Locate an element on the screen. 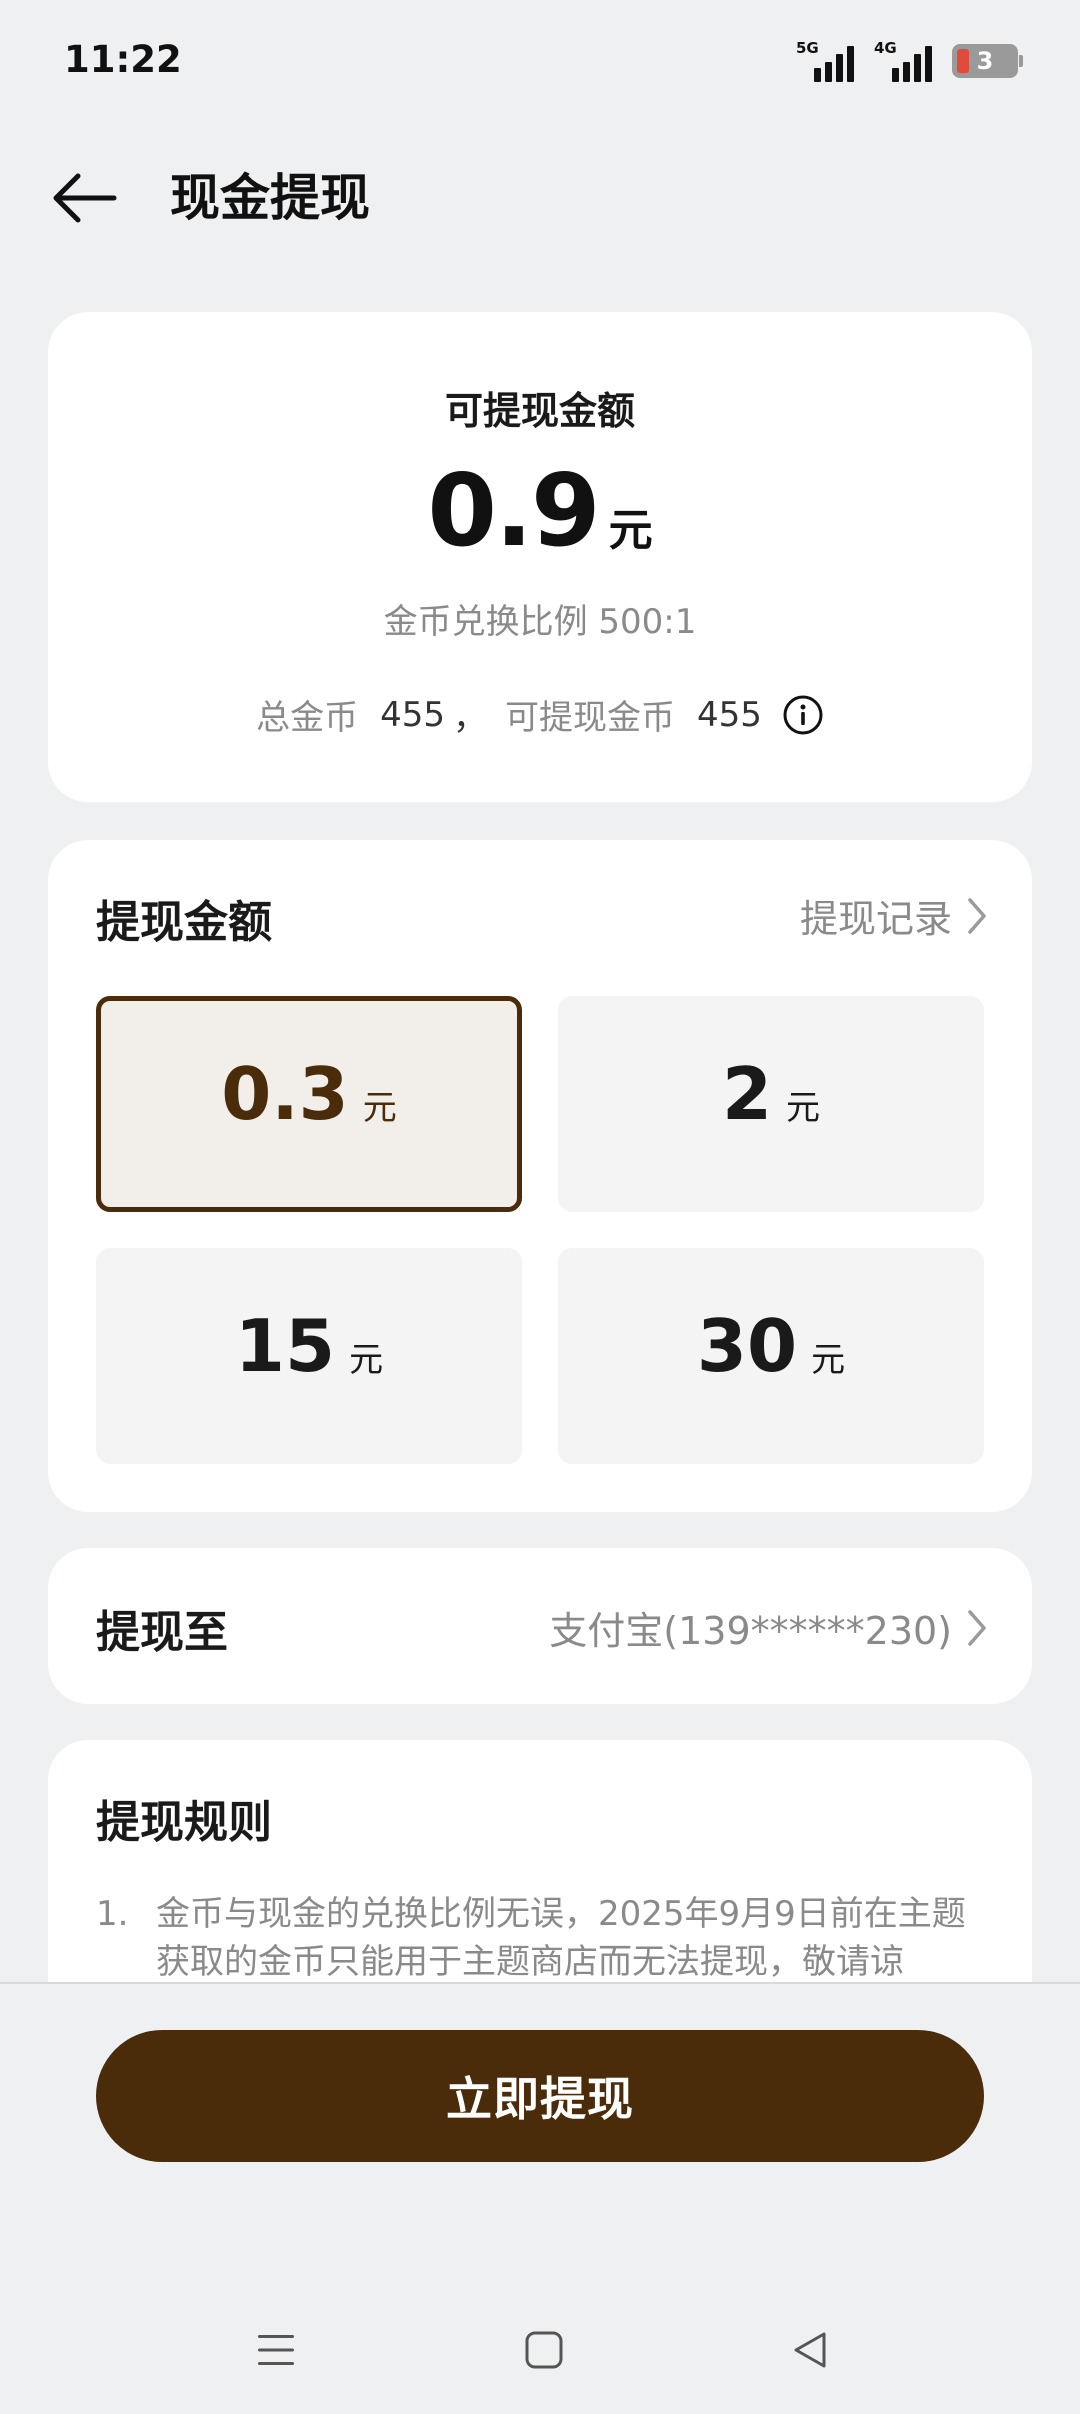 This screenshot has width=1080, height=2414. amount-option-30: 30 元 is located at coordinates (771, 1356).